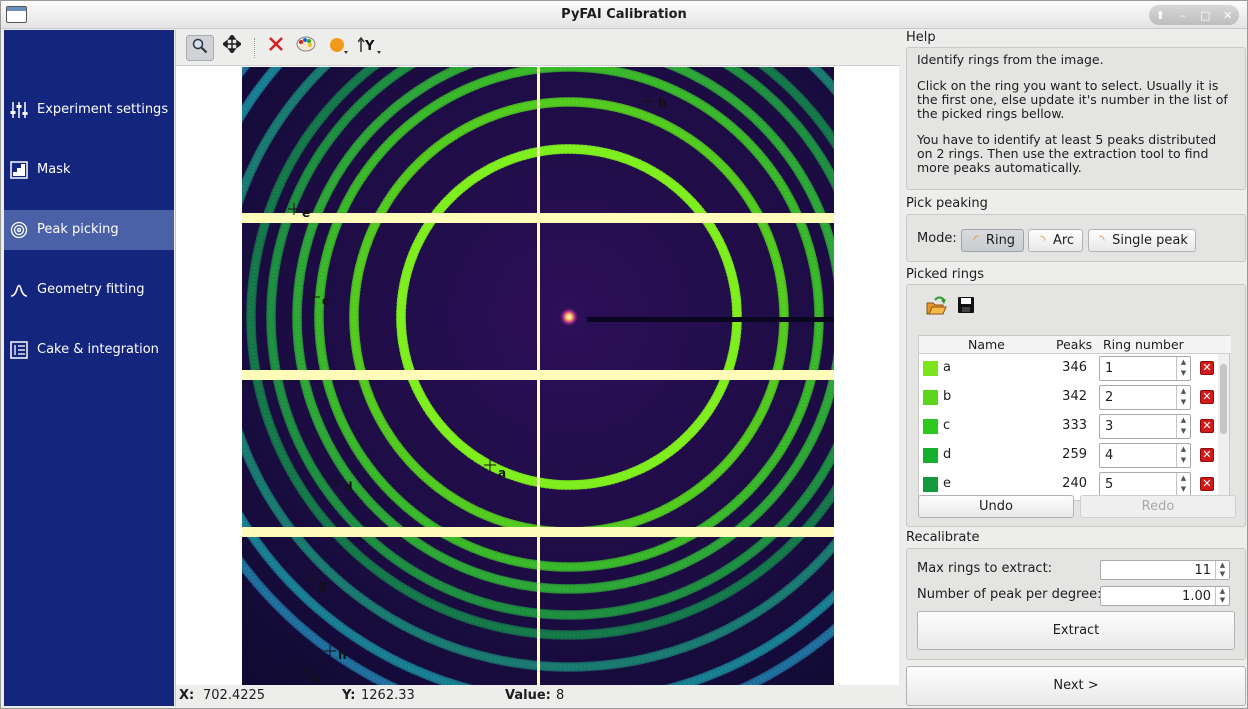  I want to click on sidebar-item-experiment-settings: Experiment settings, so click(89, 110).